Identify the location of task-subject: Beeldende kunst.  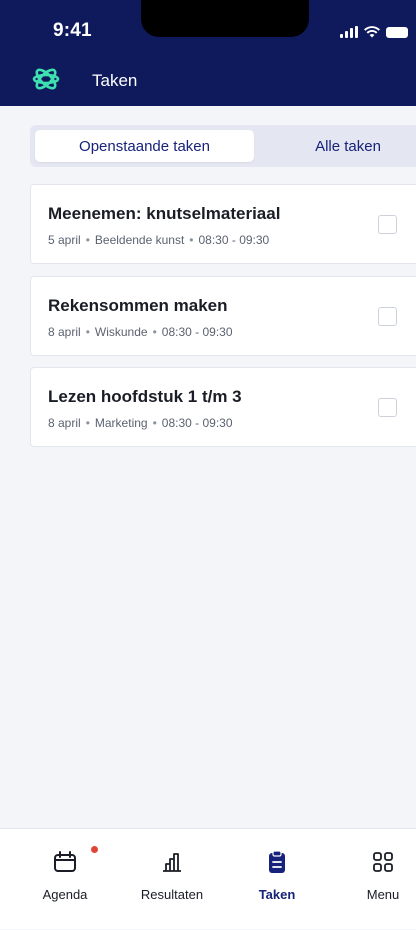
(139, 240).